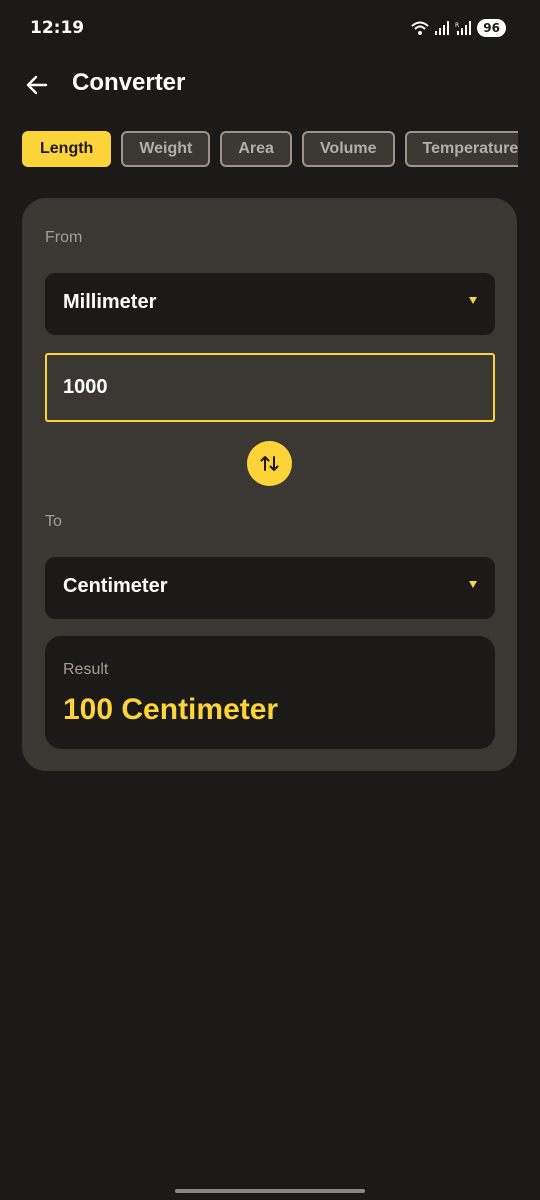  What do you see at coordinates (270, 86) in the screenshot?
I see `app-bar: Converter` at bounding box center [270, 86].